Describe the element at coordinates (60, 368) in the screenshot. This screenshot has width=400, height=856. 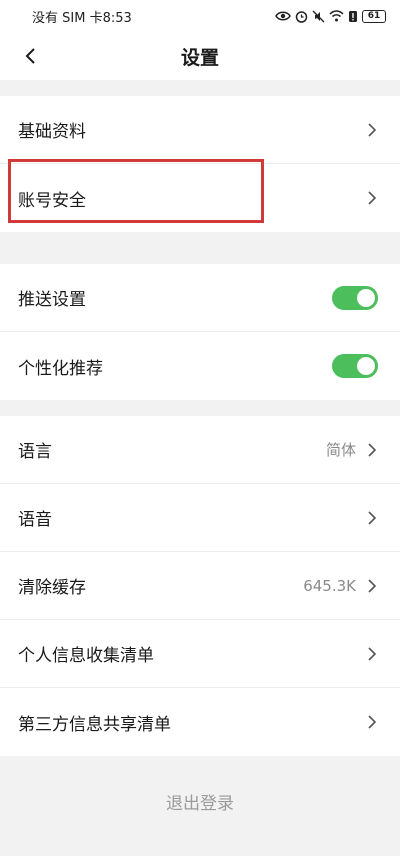
I see `settings-item-label: 个性化推荐` at that location.